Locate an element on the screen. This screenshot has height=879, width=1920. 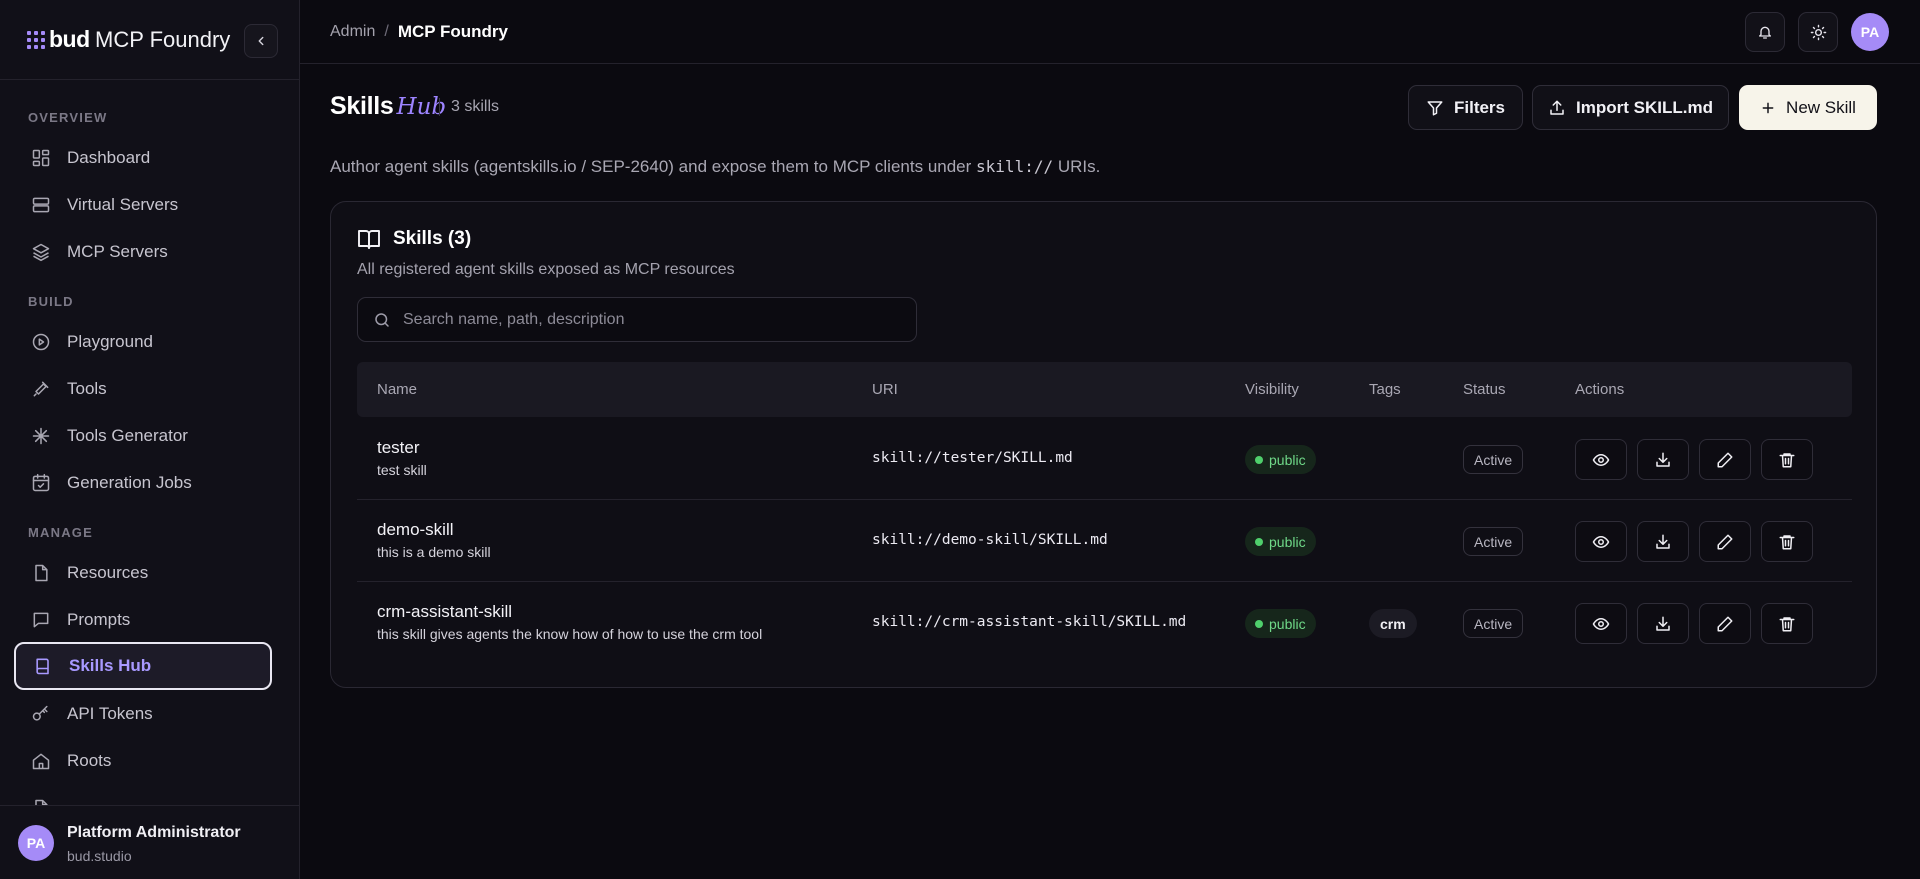
bell-icon is located at coordinates (1765, 32).